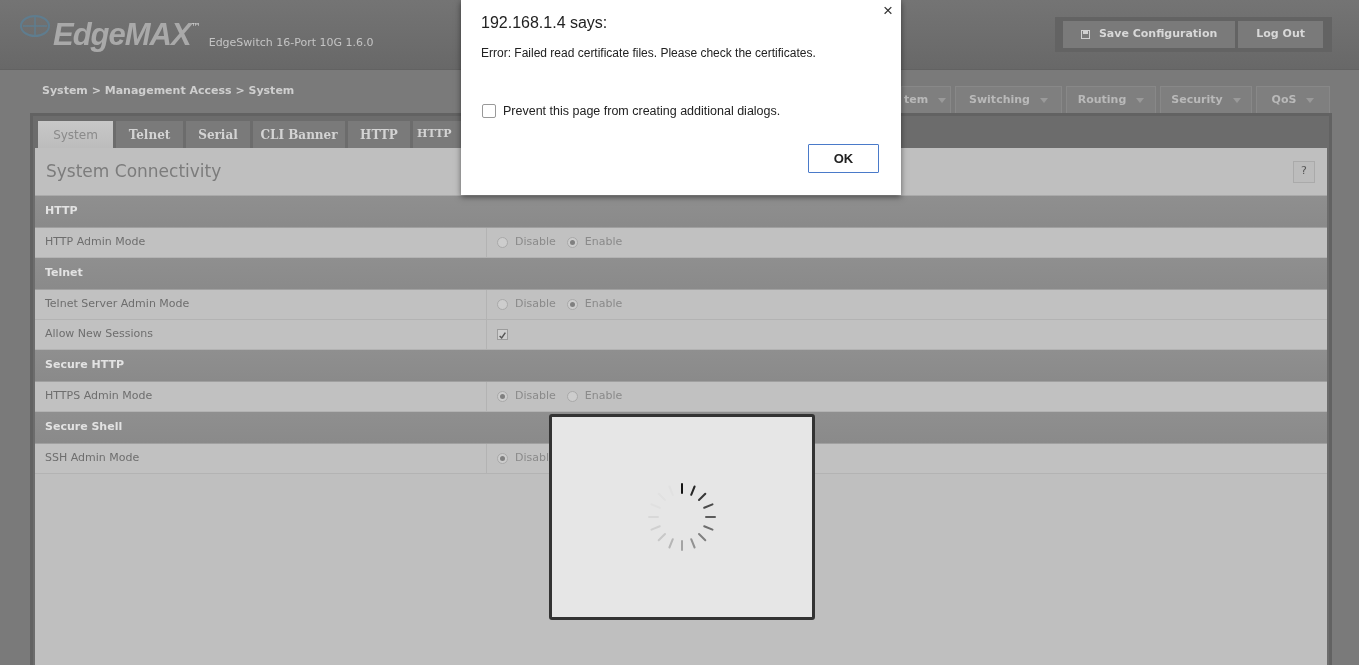 The height and width of the screenshot is (665, 1359). I want to click on menu-tab: QoS, so click(1293, 99).